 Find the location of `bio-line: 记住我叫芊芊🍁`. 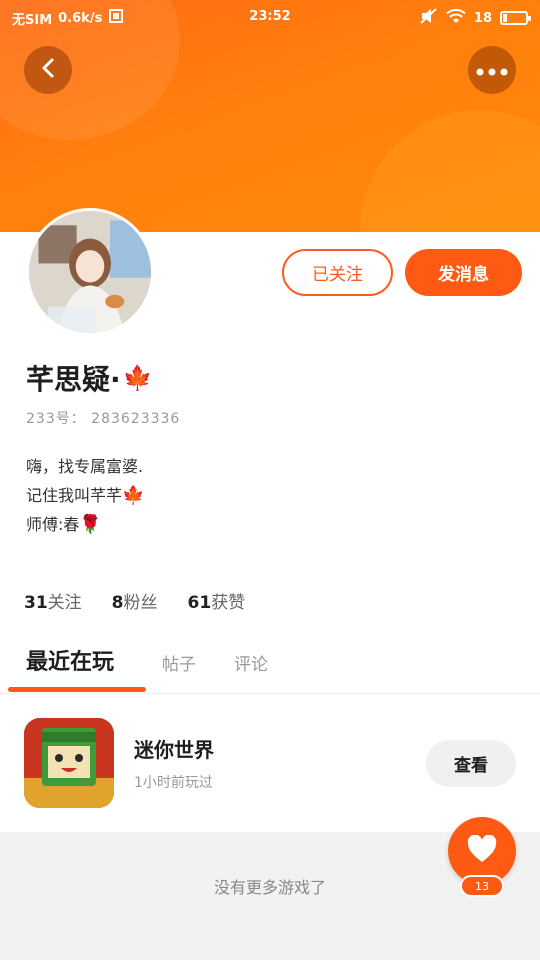

bio-line: 记住我叫芊芊🍁 is located at coordinates (85, 495).